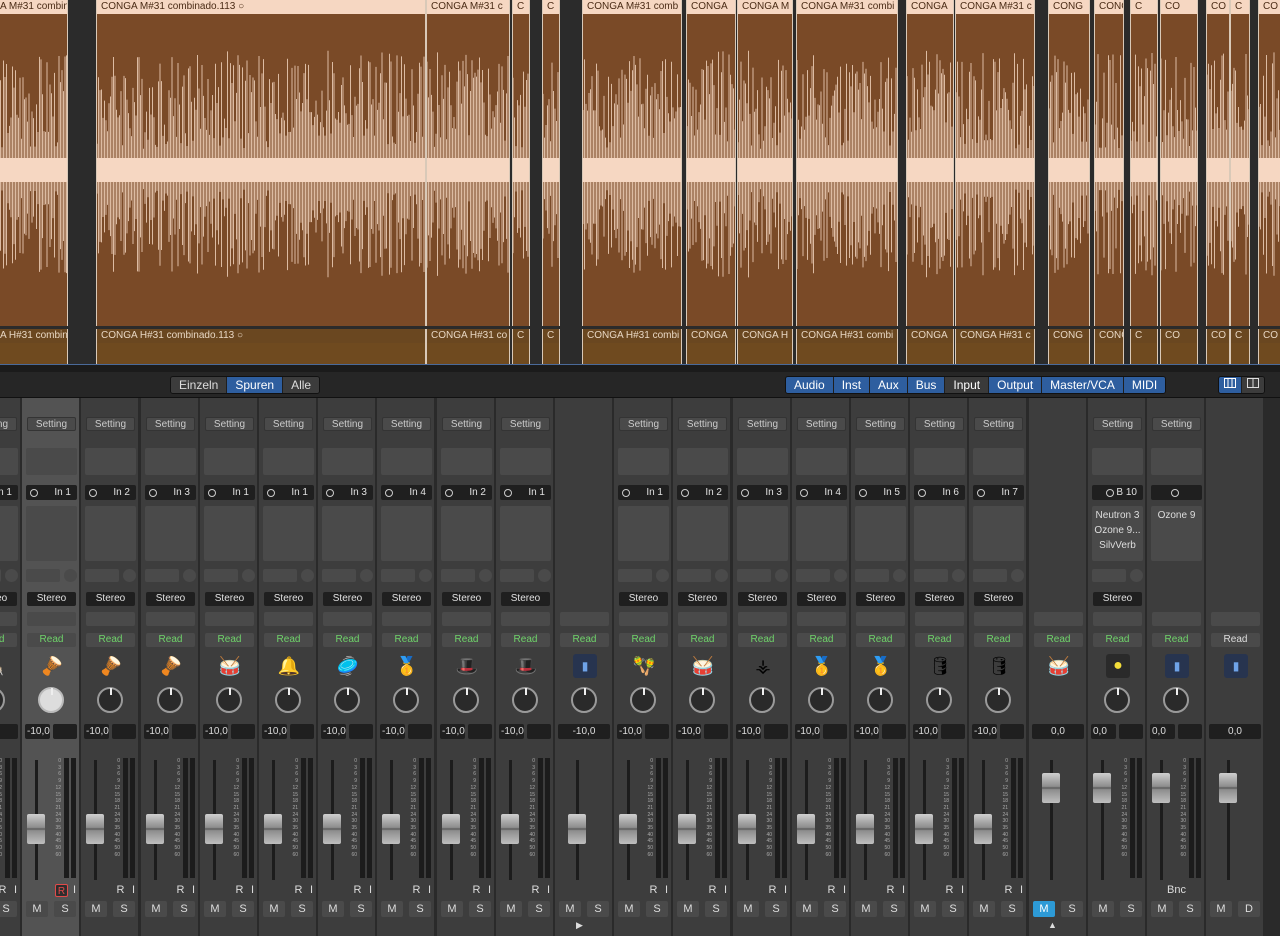 The height and width of the screenshot is (936, 1280). What do you see at coordinates (1069, 346) in the screenshot?
I see `conga-h-region: CONG` at bounding box center [1069, 346].